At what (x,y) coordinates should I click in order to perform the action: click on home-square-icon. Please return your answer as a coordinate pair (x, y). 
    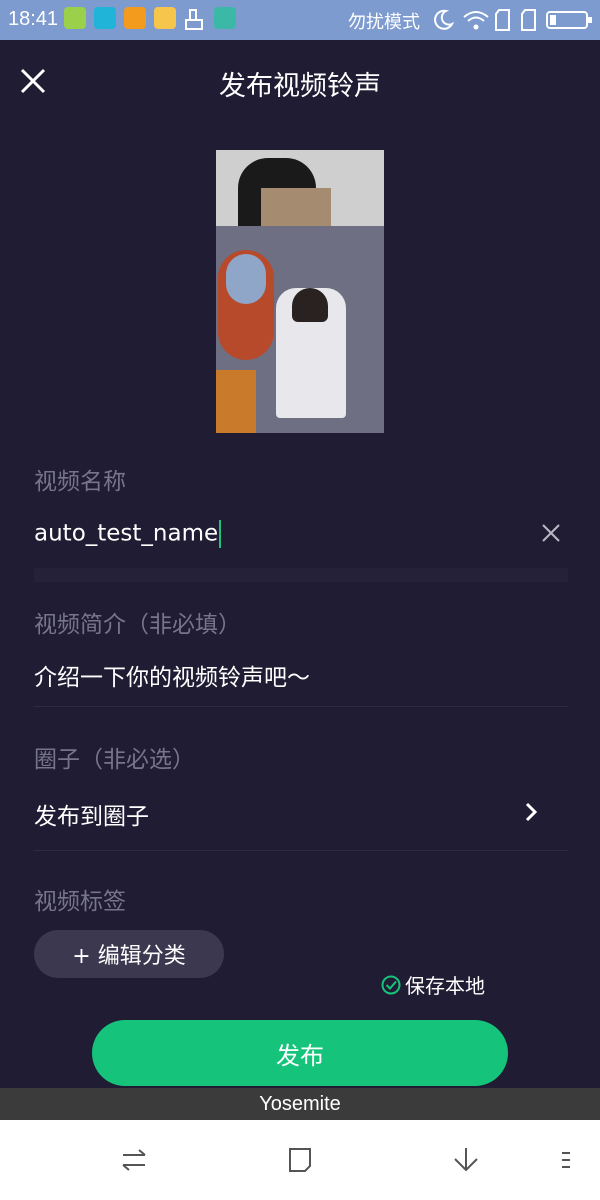
    Looking at the image, I should click on (300, 1160).